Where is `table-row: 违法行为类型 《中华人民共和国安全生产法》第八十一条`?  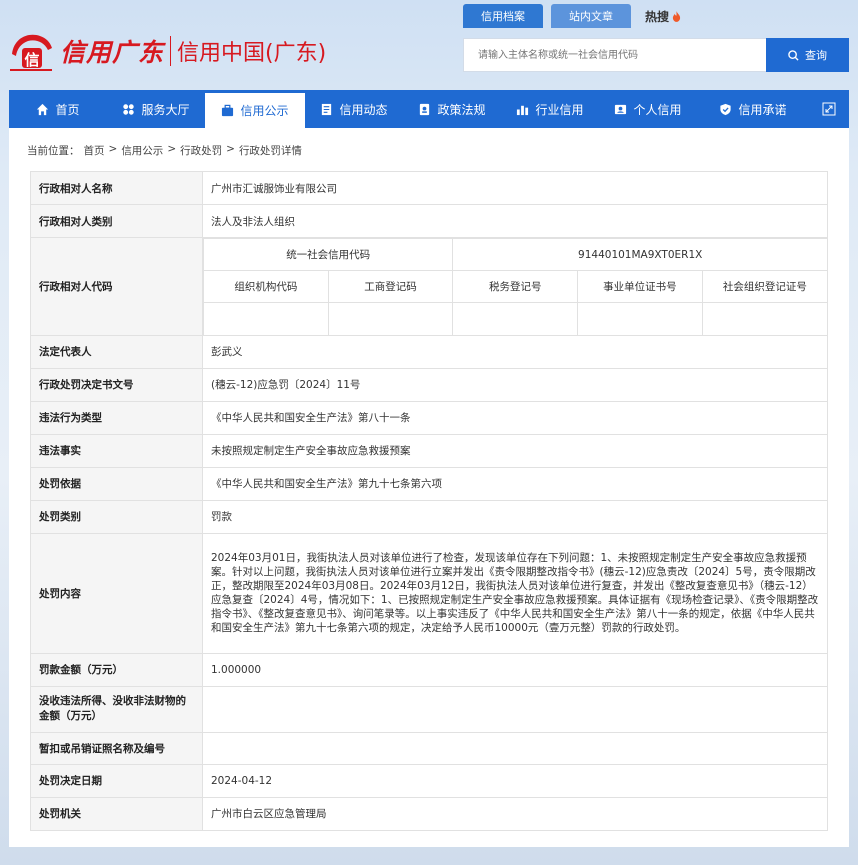
table-row: 违法行为类型 《中华人民共和国安全生产法》第八十一条 is located at coordinates (429, 417).